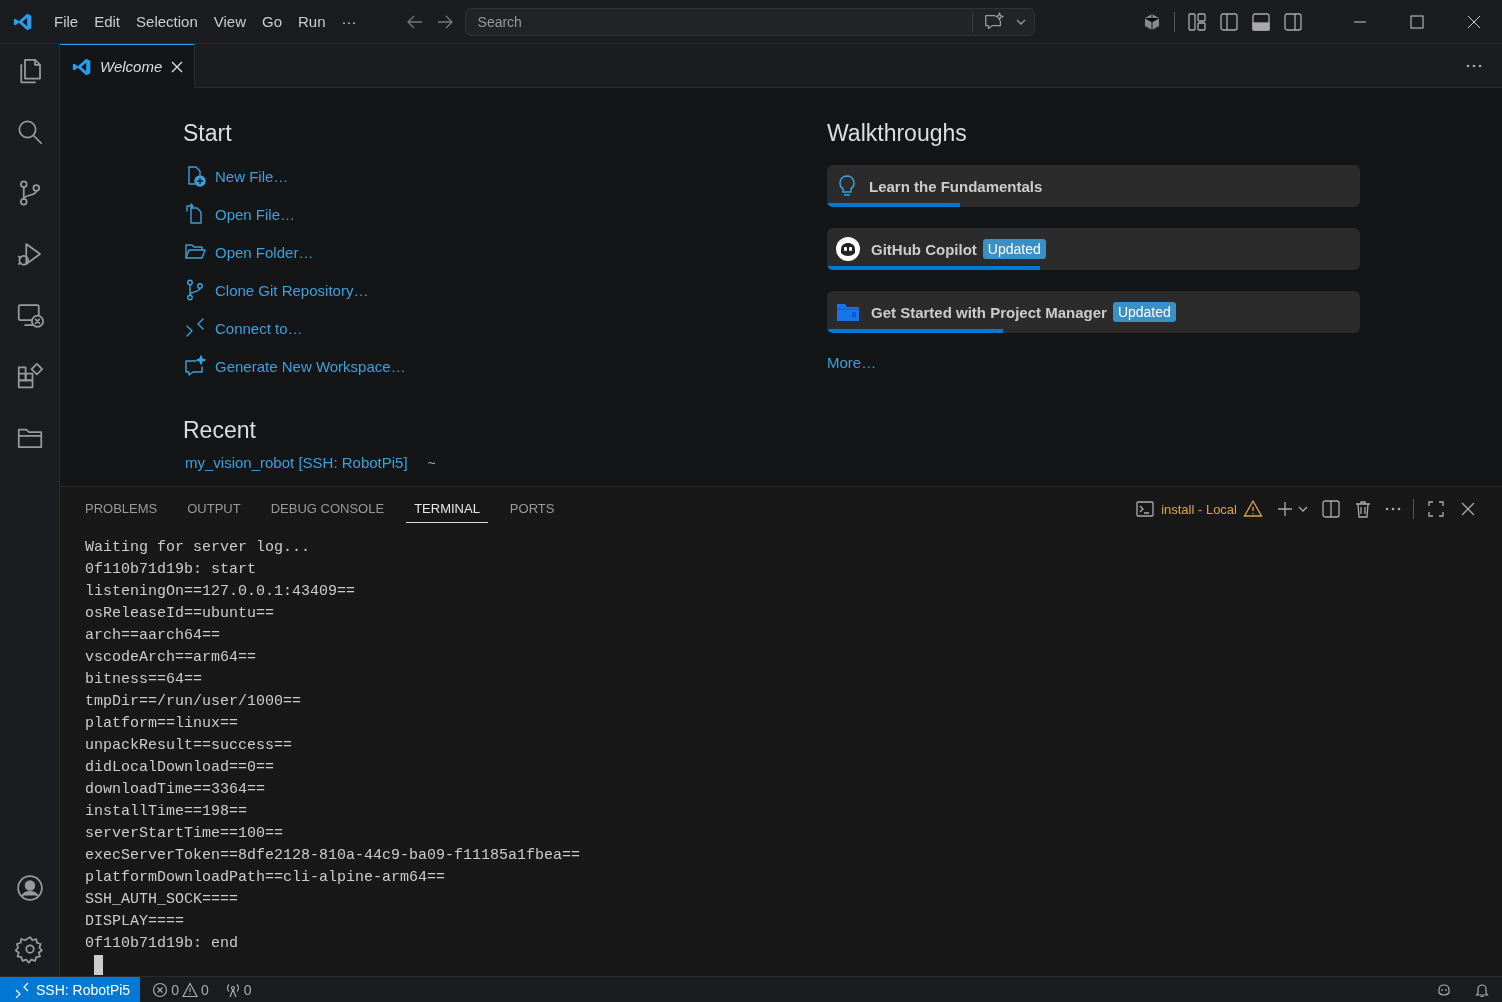 This screenshot has height=1002, width=1502. Describe the element at coordinates (956, 186) in the screenshot. I see `walkthrough-title: Learn the Fundamentals` at that location.